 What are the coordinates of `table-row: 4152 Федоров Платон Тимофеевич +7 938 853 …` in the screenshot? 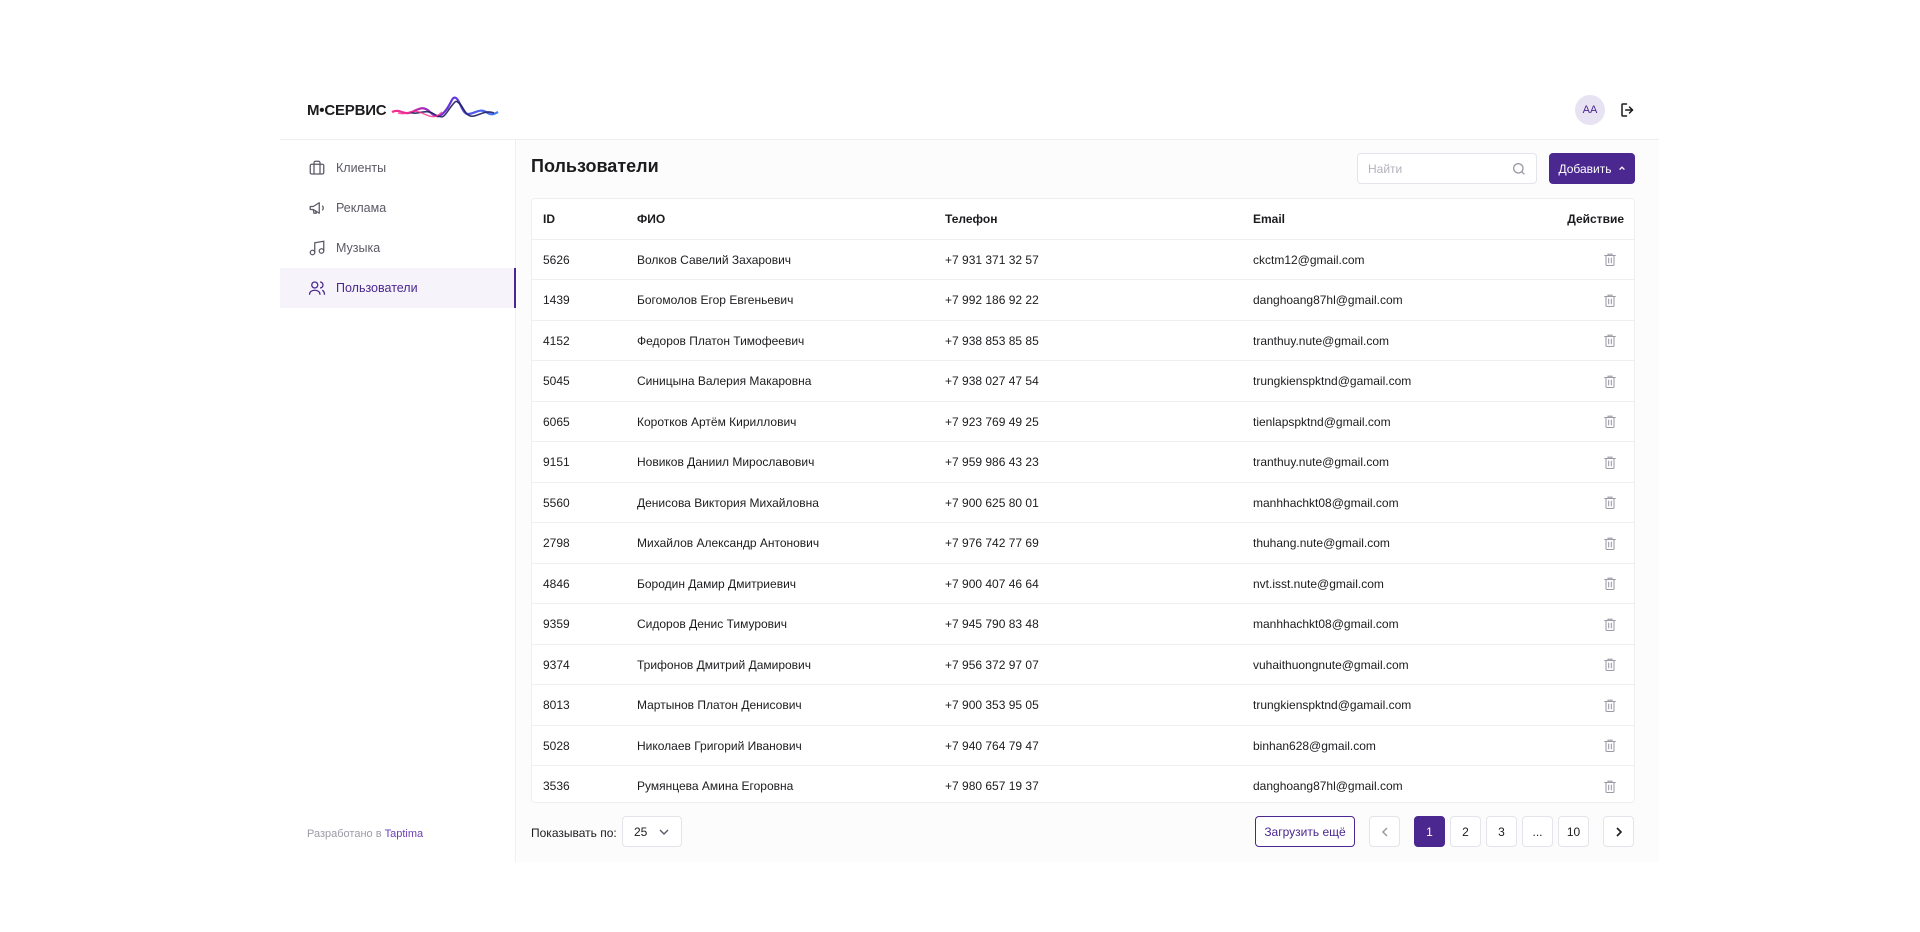 It's located at (1083, 341).